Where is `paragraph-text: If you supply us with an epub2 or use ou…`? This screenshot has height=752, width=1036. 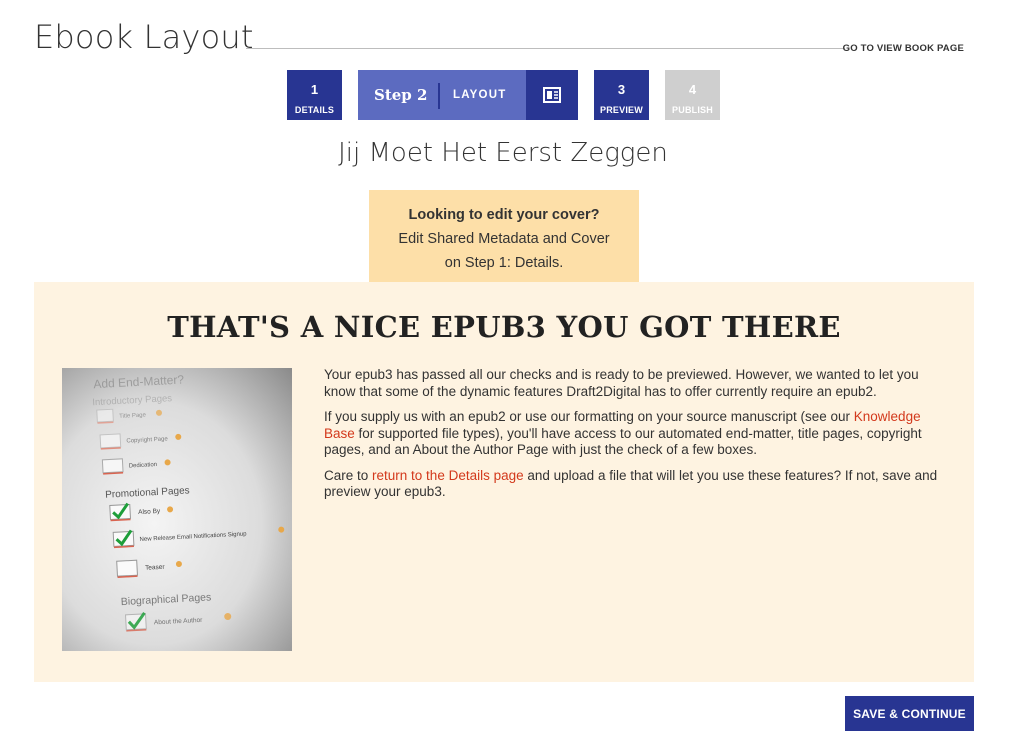 paragraph-text: If you supply us with an epub2 or use ou… is located at coordinates (589, 416).